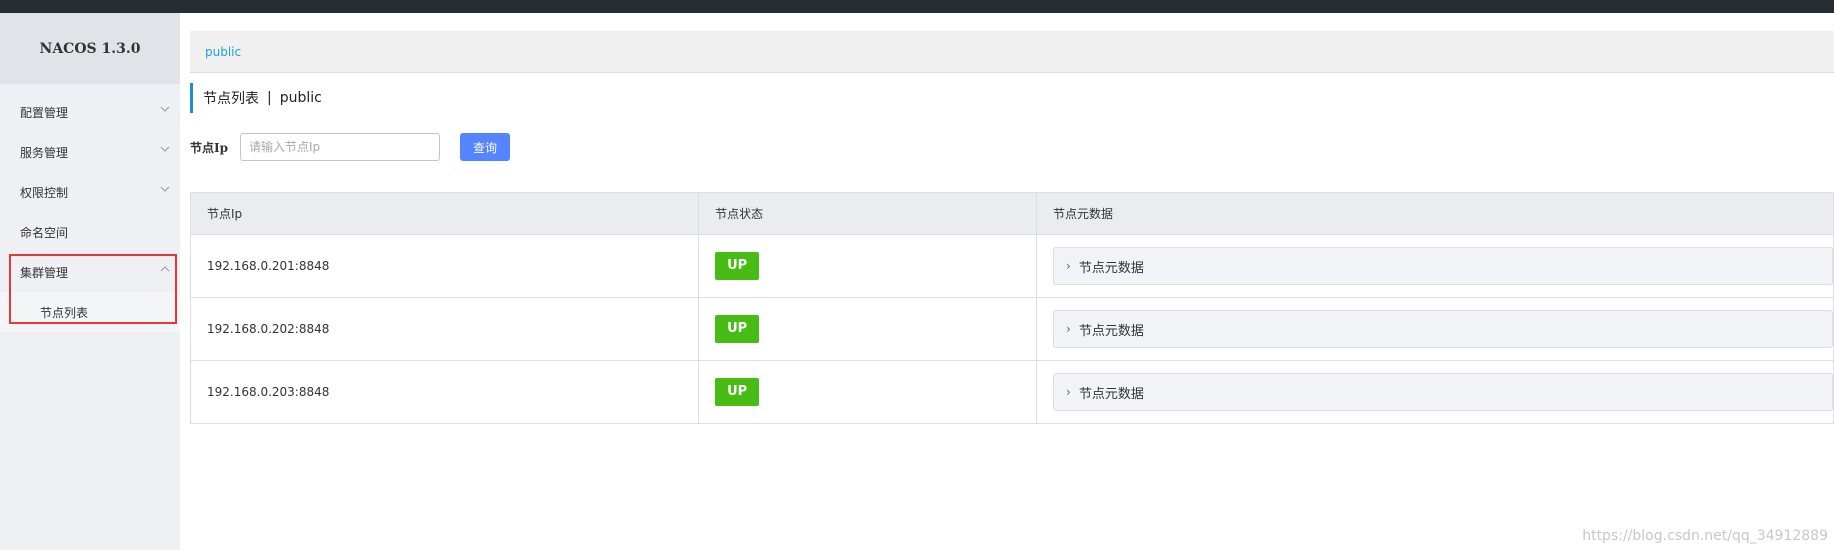 Image resolution: width=1834 pixels, height=550 pixels. I want to click on sidebar-item-label: 权限控制, so click(44, 192).